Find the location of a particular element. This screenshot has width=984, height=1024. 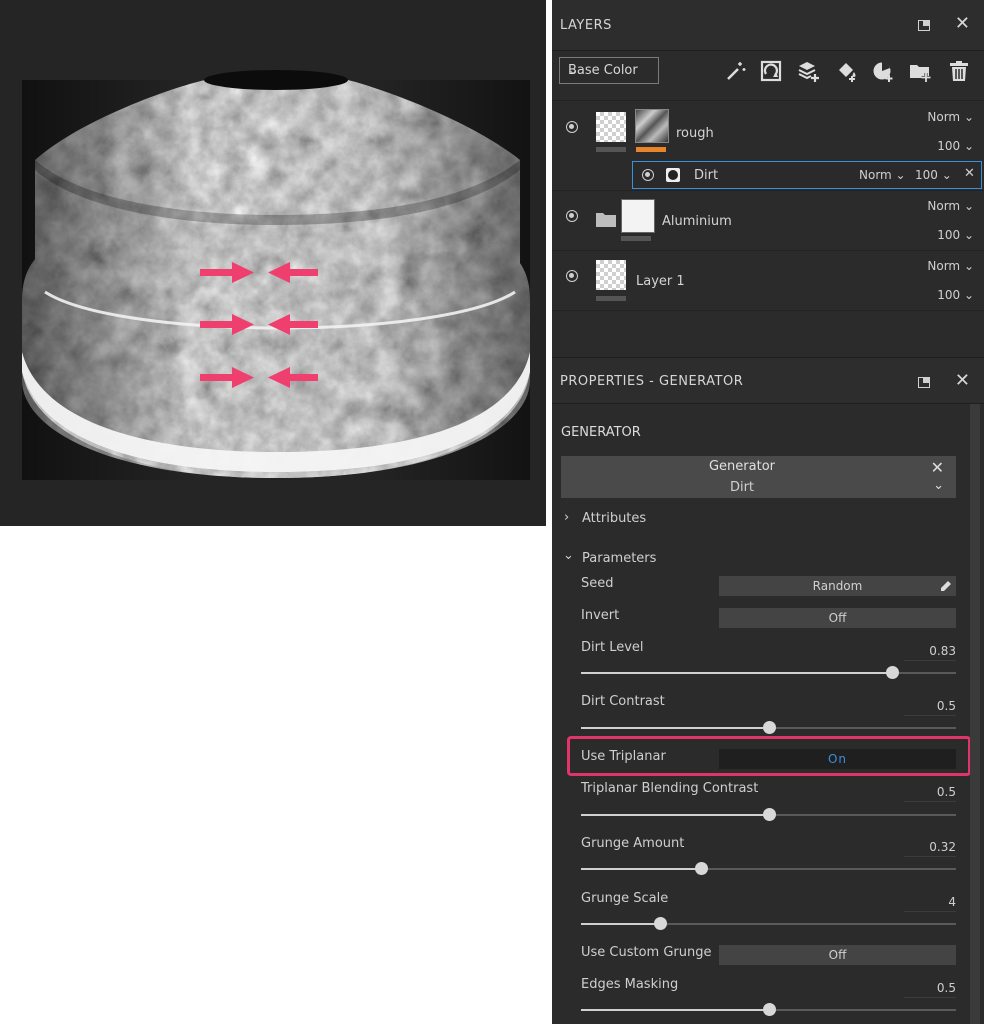

seed-random-button: Random is located at coordinates (837, 586).